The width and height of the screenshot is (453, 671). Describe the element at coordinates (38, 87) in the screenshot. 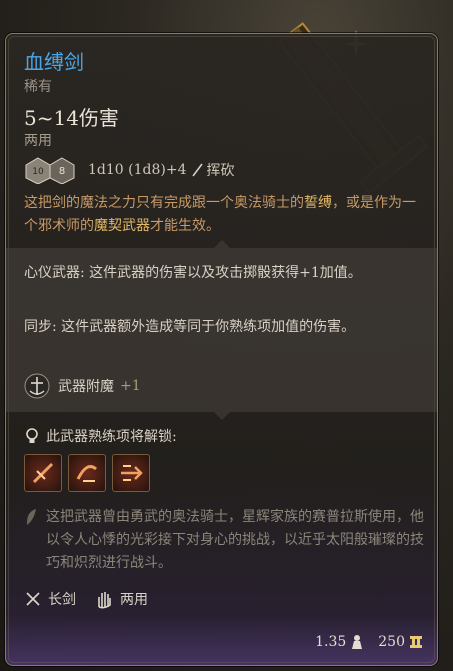

I see `item-rarity: 稀有` at that location.